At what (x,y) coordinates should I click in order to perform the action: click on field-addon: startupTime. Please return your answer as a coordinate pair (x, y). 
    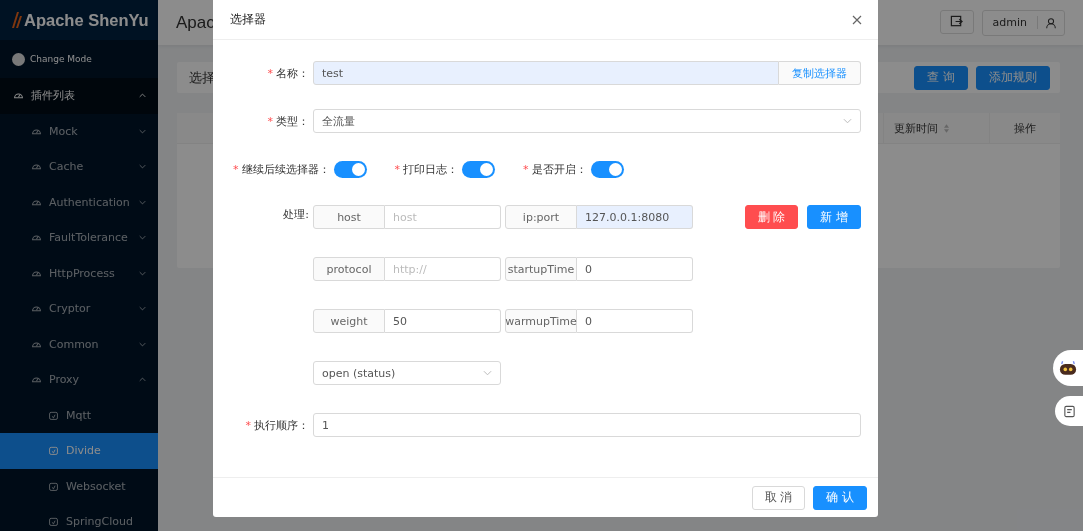
    Looking at the image, I should click on (541, 269).